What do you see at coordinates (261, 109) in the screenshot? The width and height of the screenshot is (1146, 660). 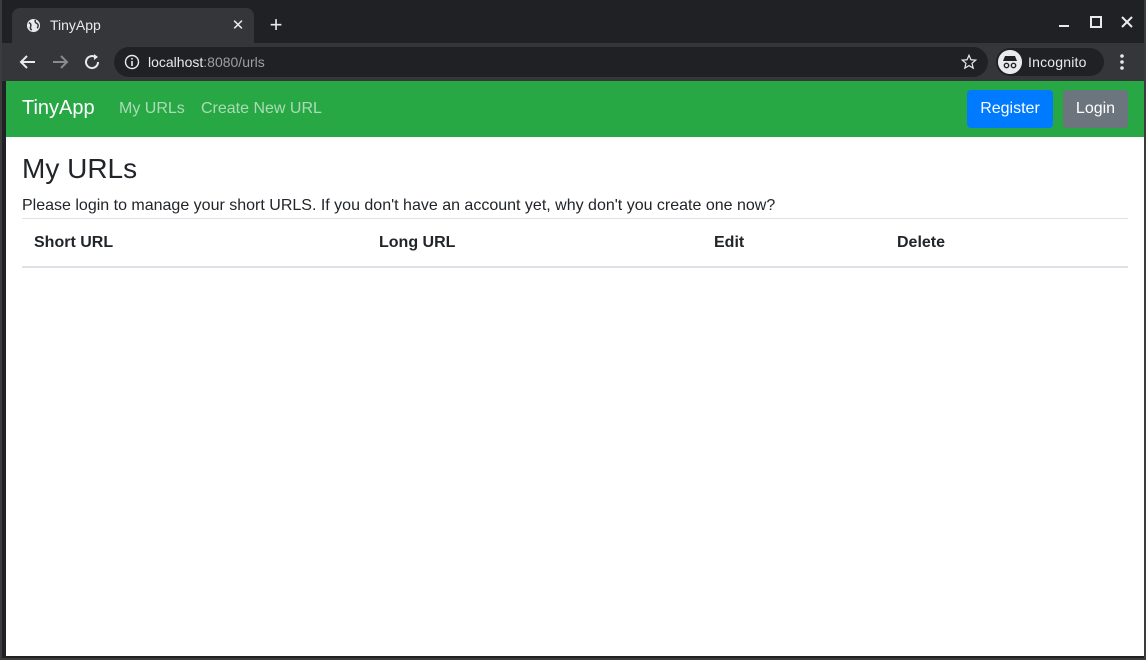 I see `nav-link-create-new-url: Create New URL` at bounding box center [261, 109].